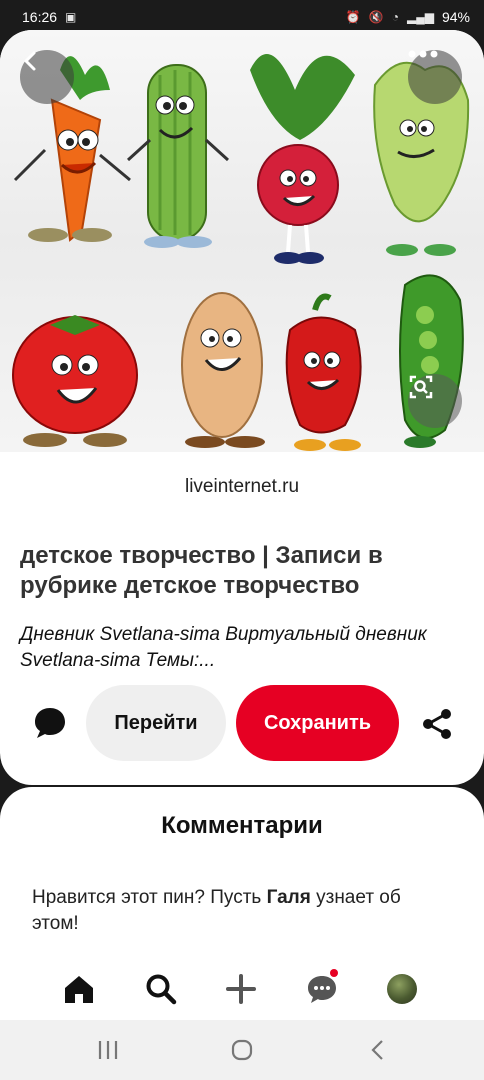  I want to click on system-navigation-bar, so click(242, 1050).